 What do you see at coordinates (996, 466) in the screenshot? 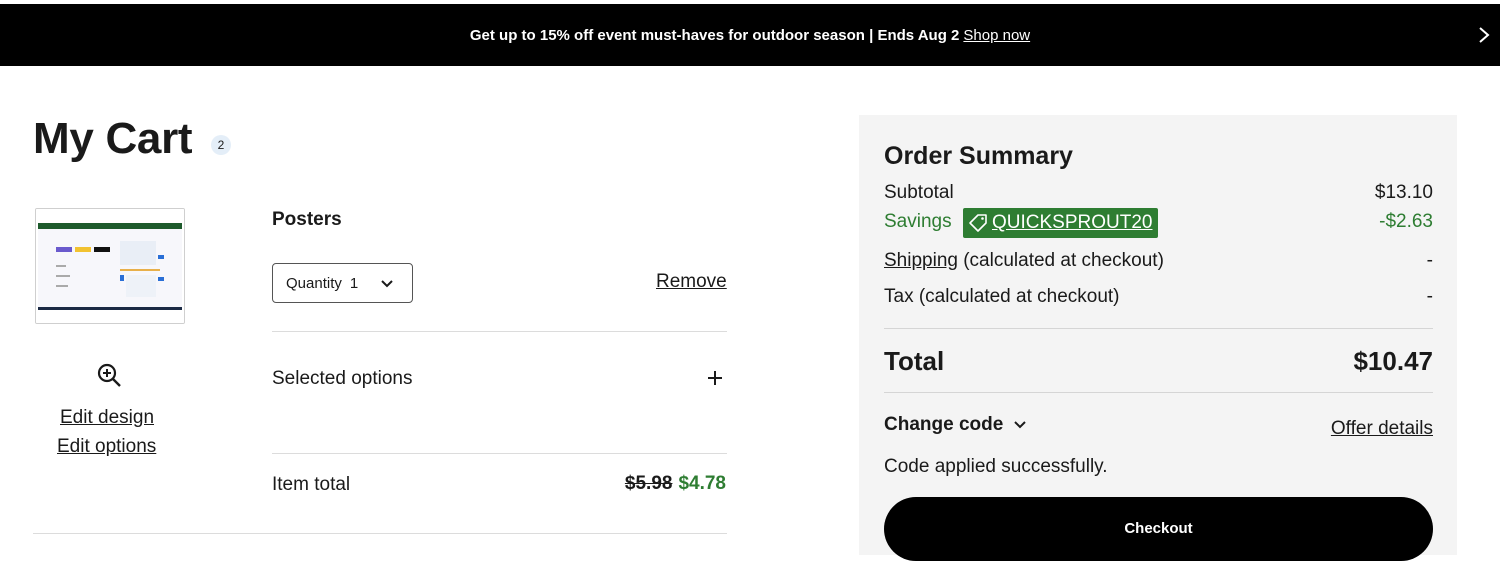
I see `code-applied-message: Code applied successfully.` at bounding box center [996, 466].